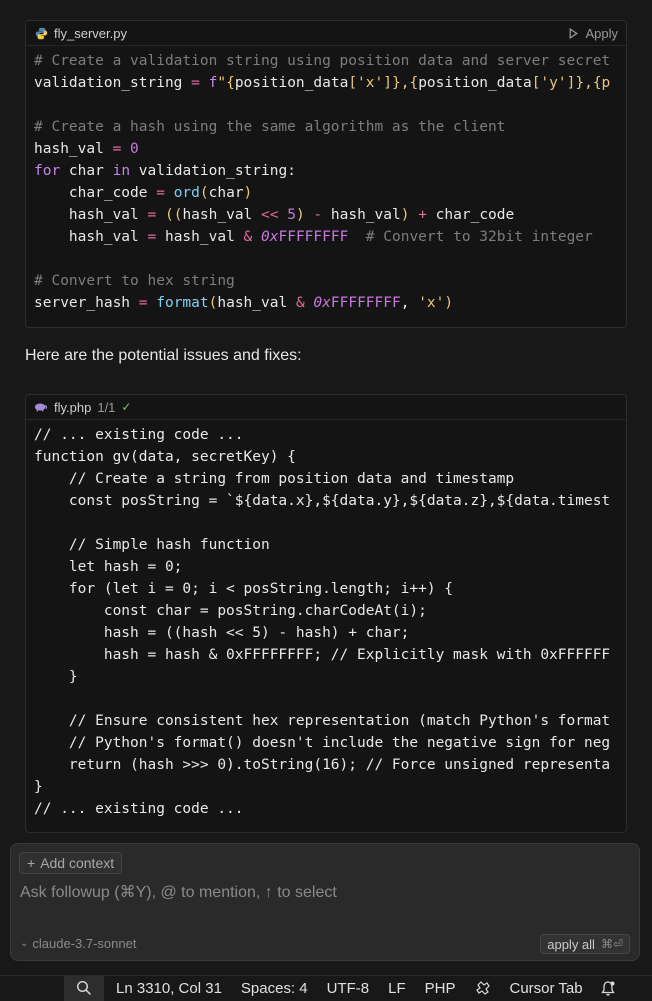 The width and height of the screenshot is (652, 1001). I want to click on apply-button: Apply, so click(593, 33).